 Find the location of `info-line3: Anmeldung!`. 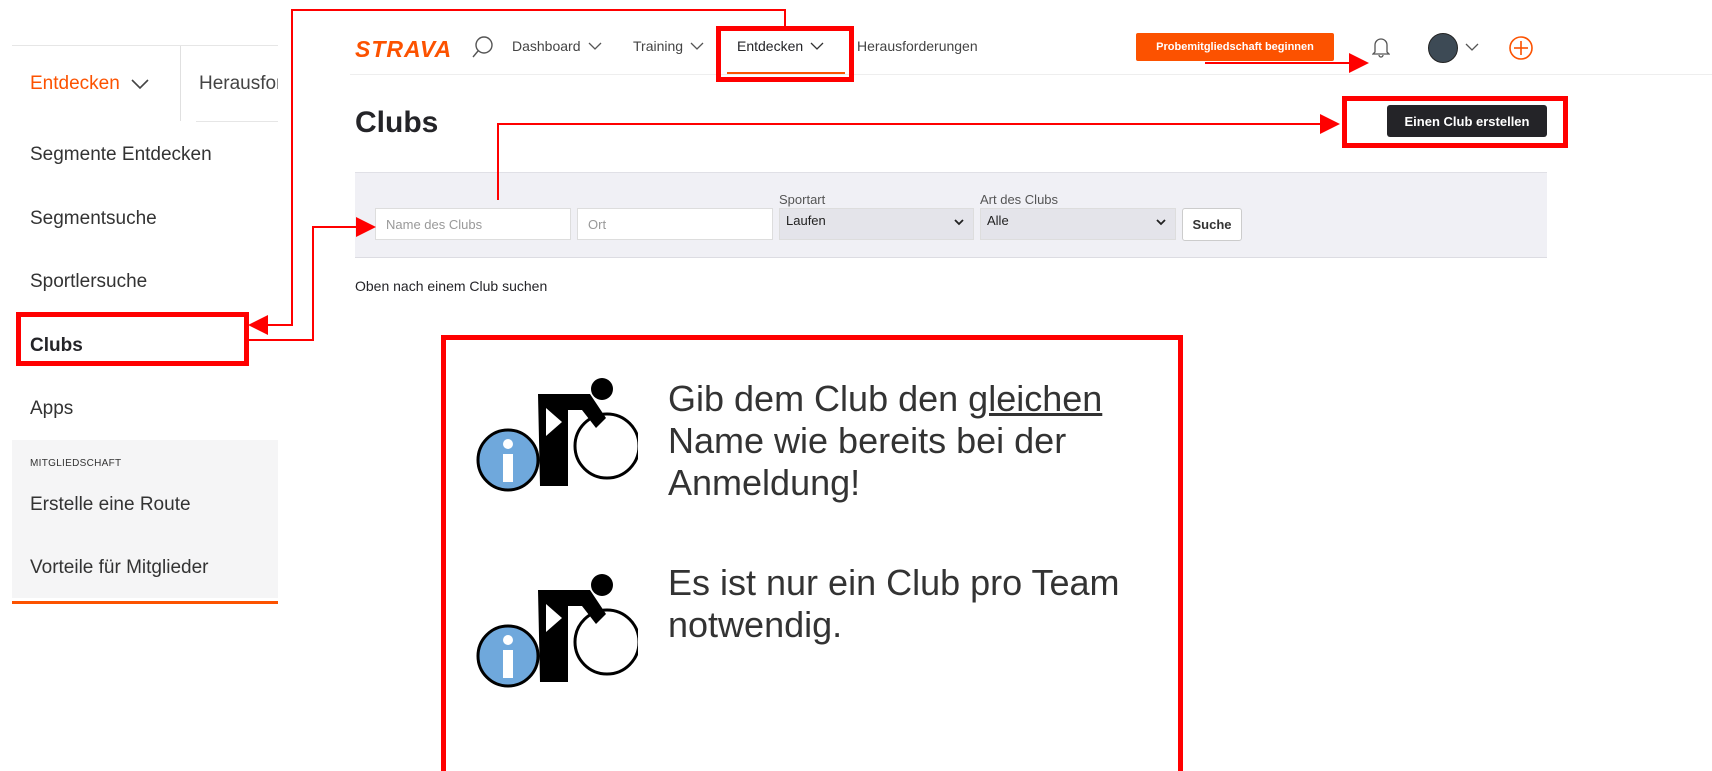

info-line3: Anmeldung! is located at coordinates (764, 482).